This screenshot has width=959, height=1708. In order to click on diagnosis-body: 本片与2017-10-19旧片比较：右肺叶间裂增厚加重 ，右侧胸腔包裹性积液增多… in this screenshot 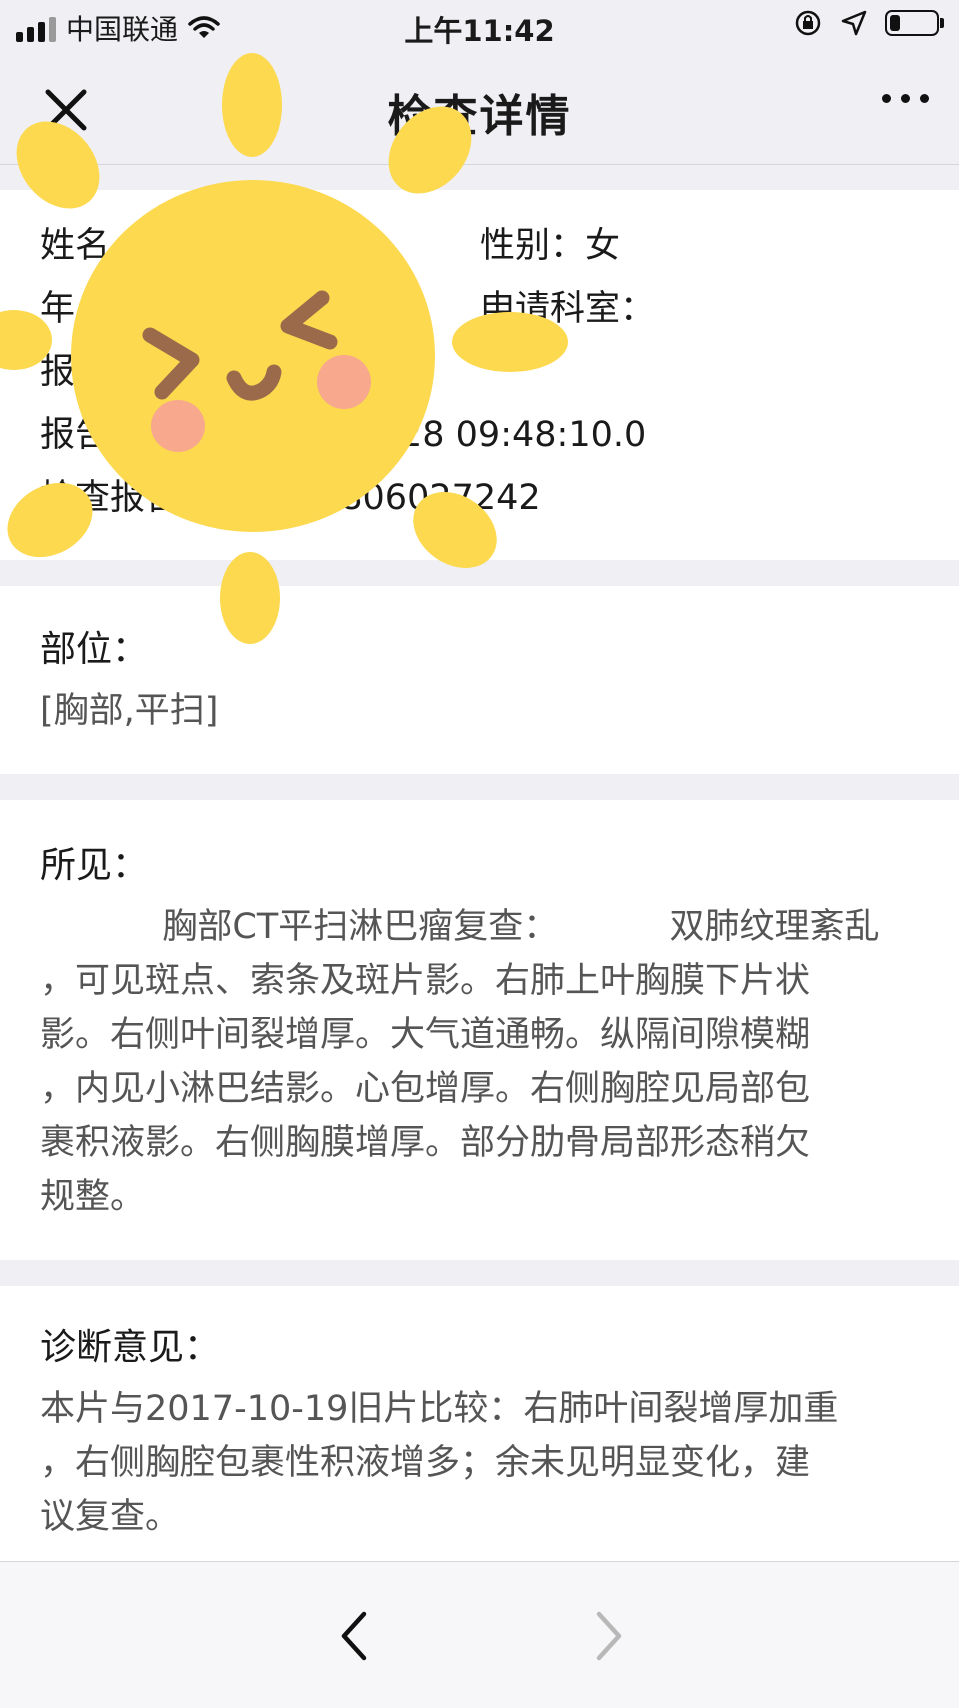, I will do `click(439, 1463)`.